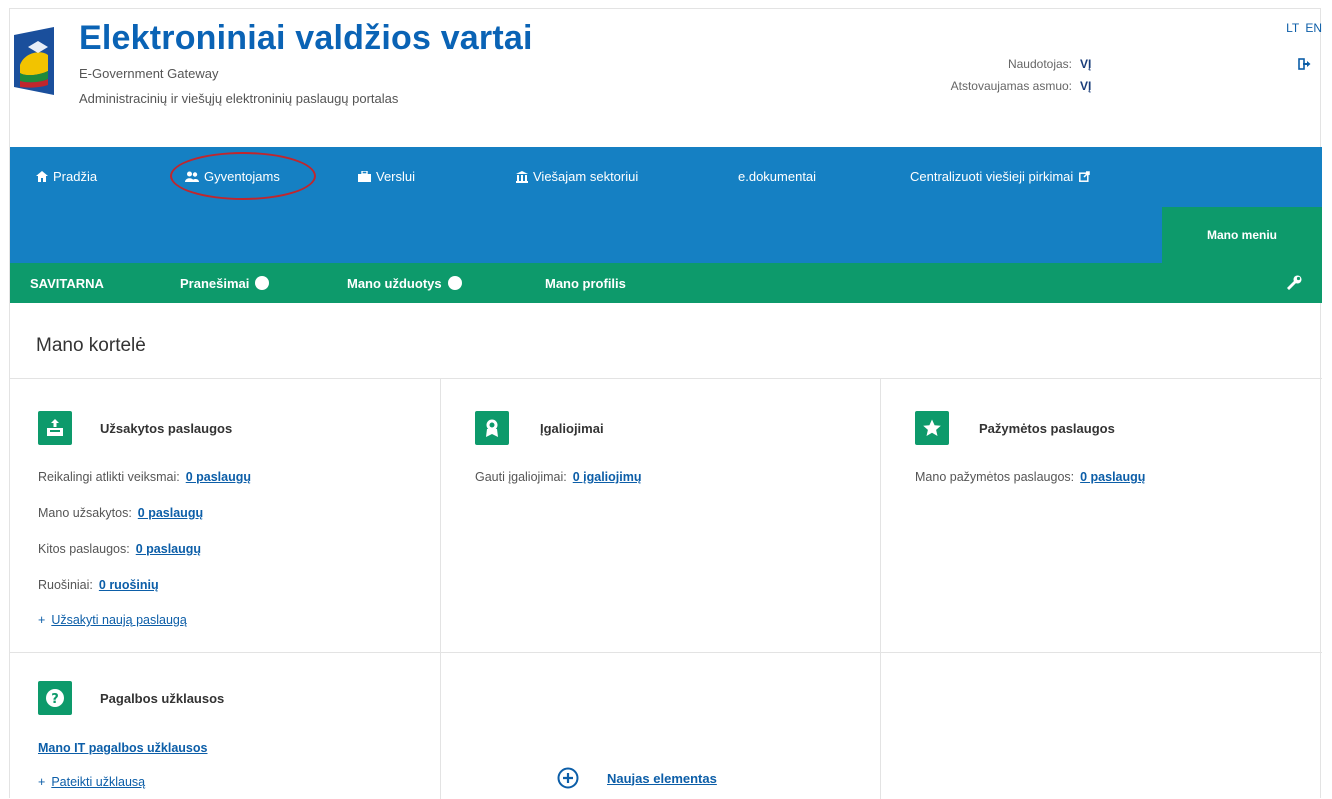  Describe the element at coordinates (98, 782) in the screenshot. I see `submit-request-link: Pateikti užklausą` at that location.